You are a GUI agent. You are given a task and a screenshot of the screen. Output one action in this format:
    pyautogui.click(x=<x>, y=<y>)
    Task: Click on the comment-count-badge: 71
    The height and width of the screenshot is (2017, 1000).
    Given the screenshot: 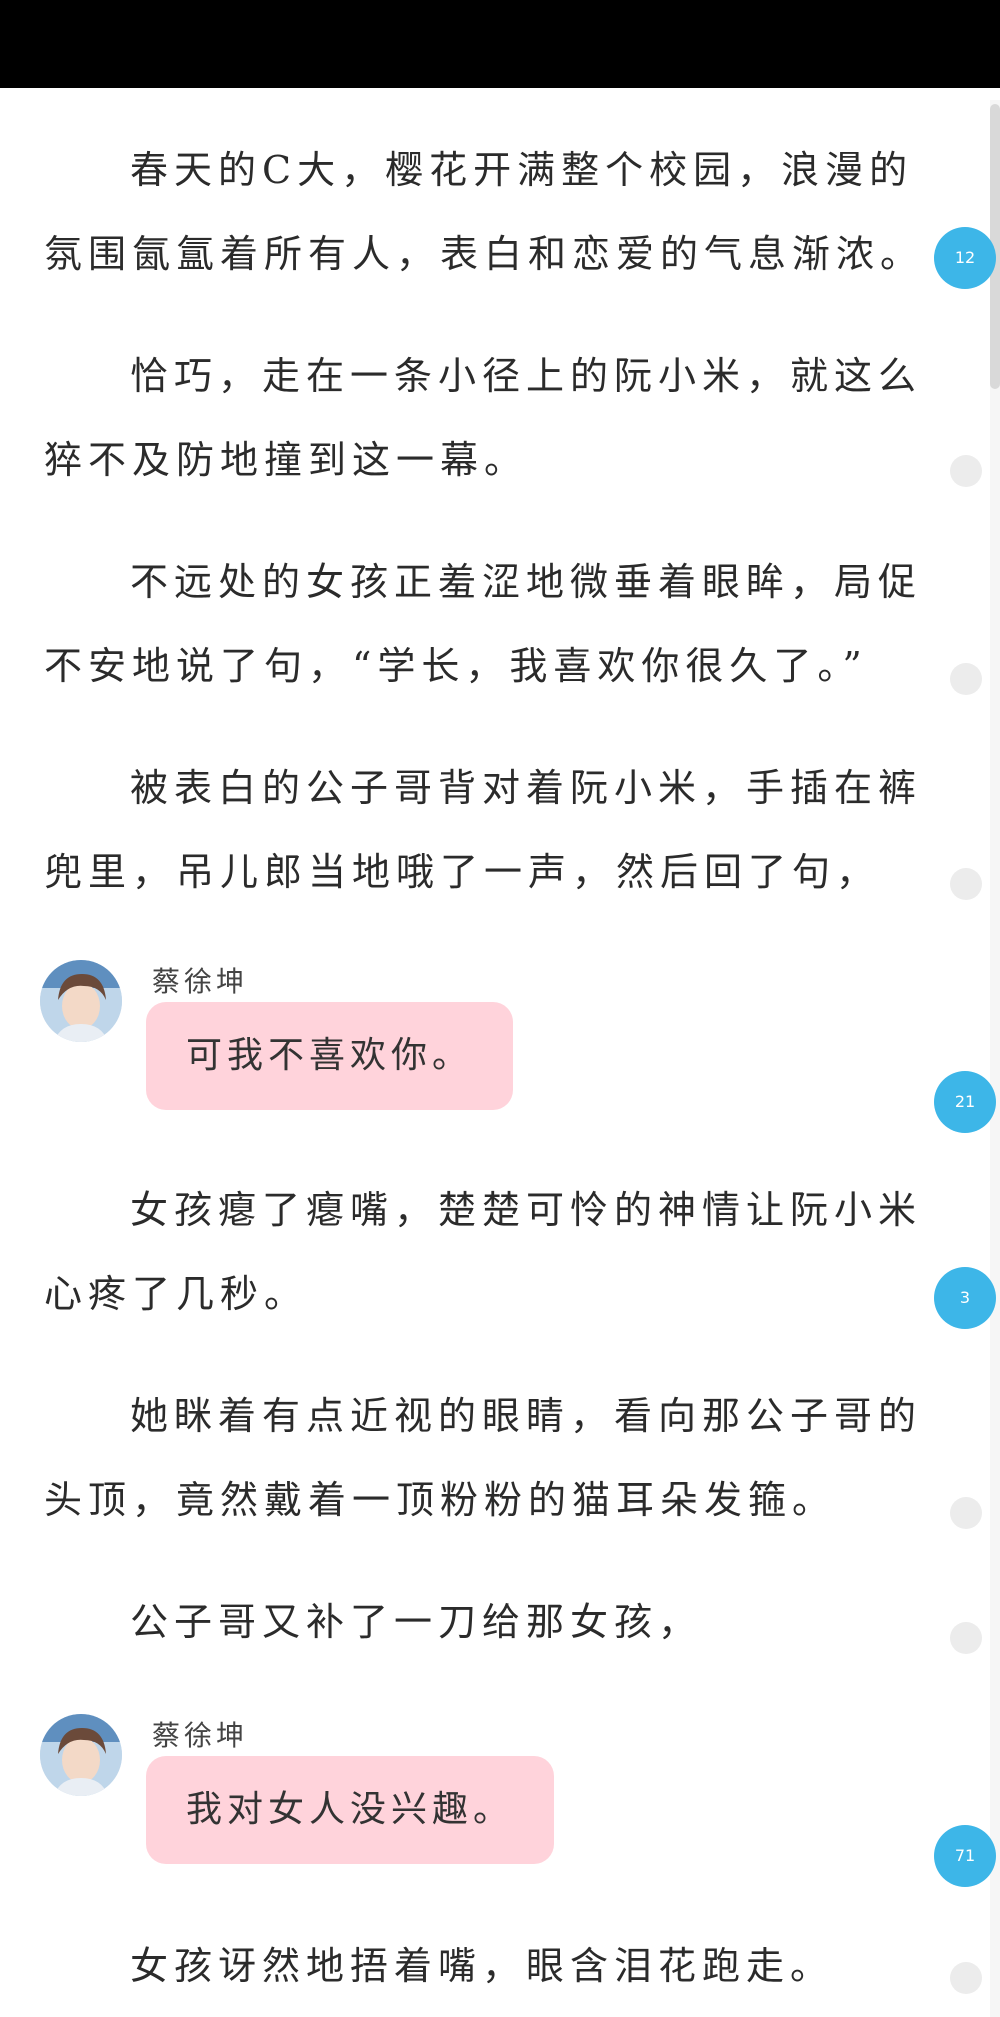 What is the action you would take?
    pyautogui.click(x=965, y=1856)
    